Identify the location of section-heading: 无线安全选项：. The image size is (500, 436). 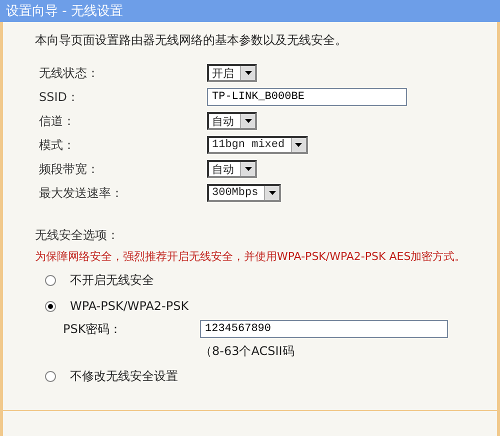
(77, 235).